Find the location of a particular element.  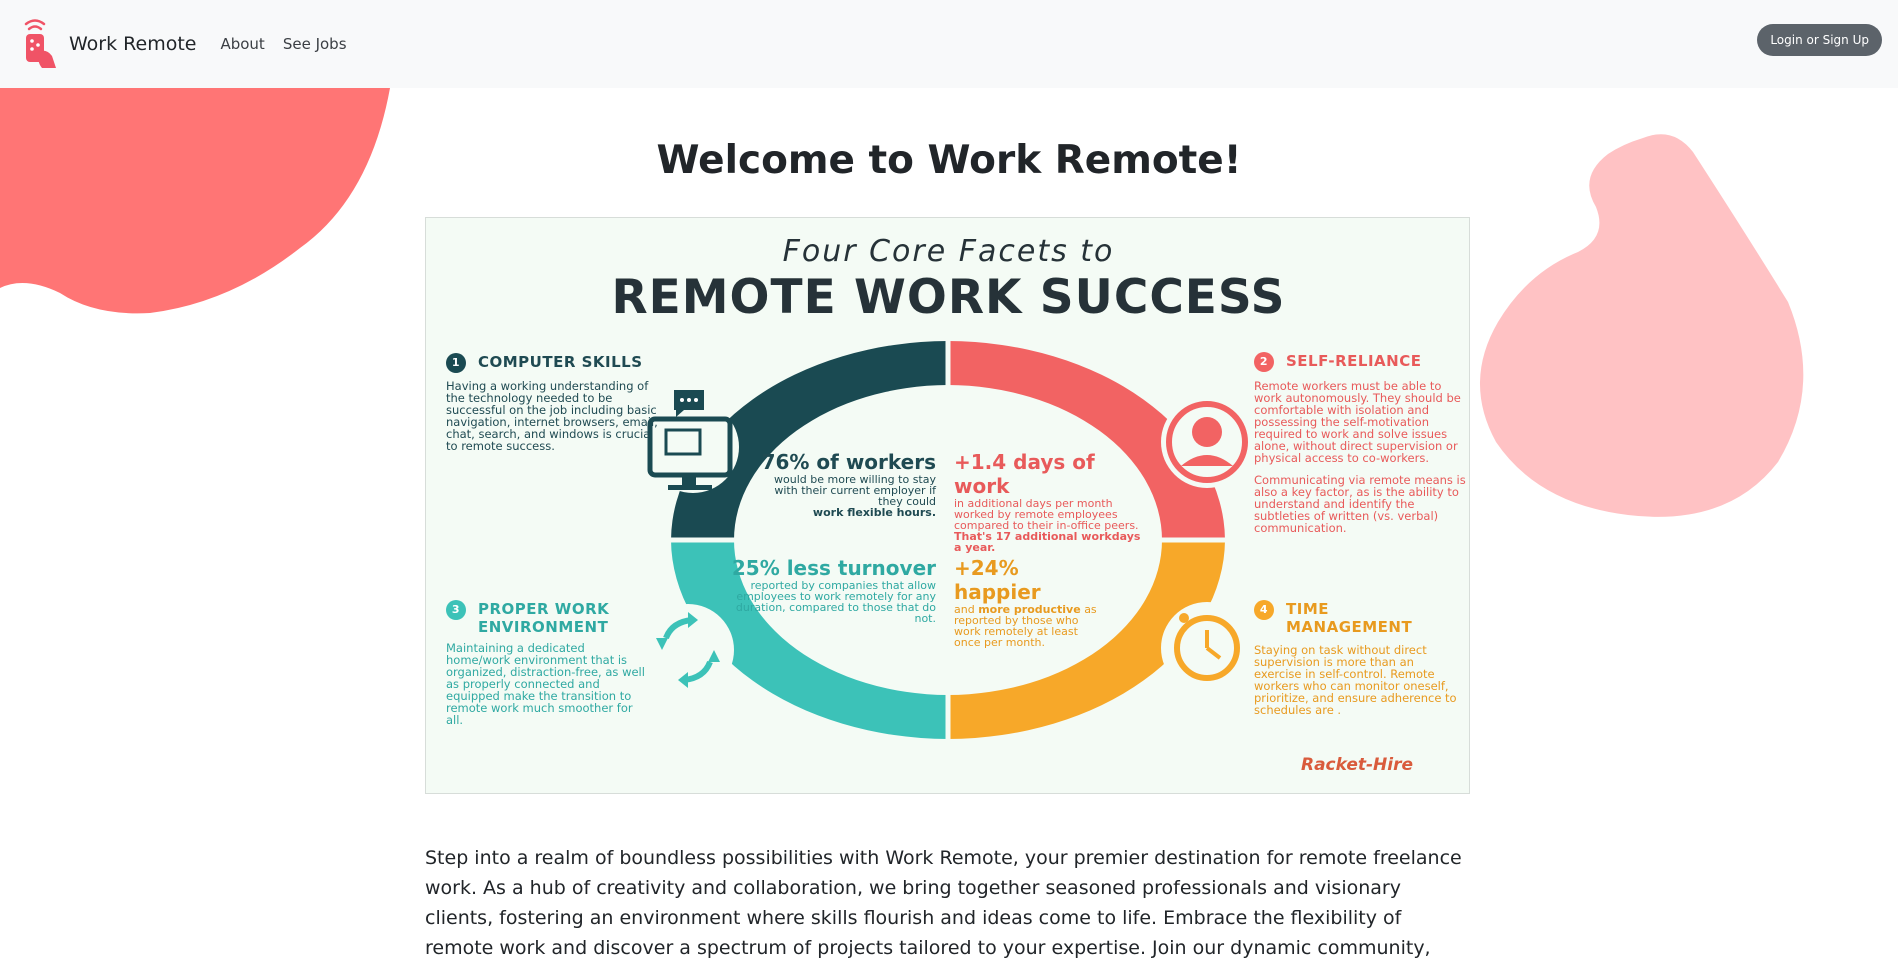

person-icon is located at coordinates (1207, 442).